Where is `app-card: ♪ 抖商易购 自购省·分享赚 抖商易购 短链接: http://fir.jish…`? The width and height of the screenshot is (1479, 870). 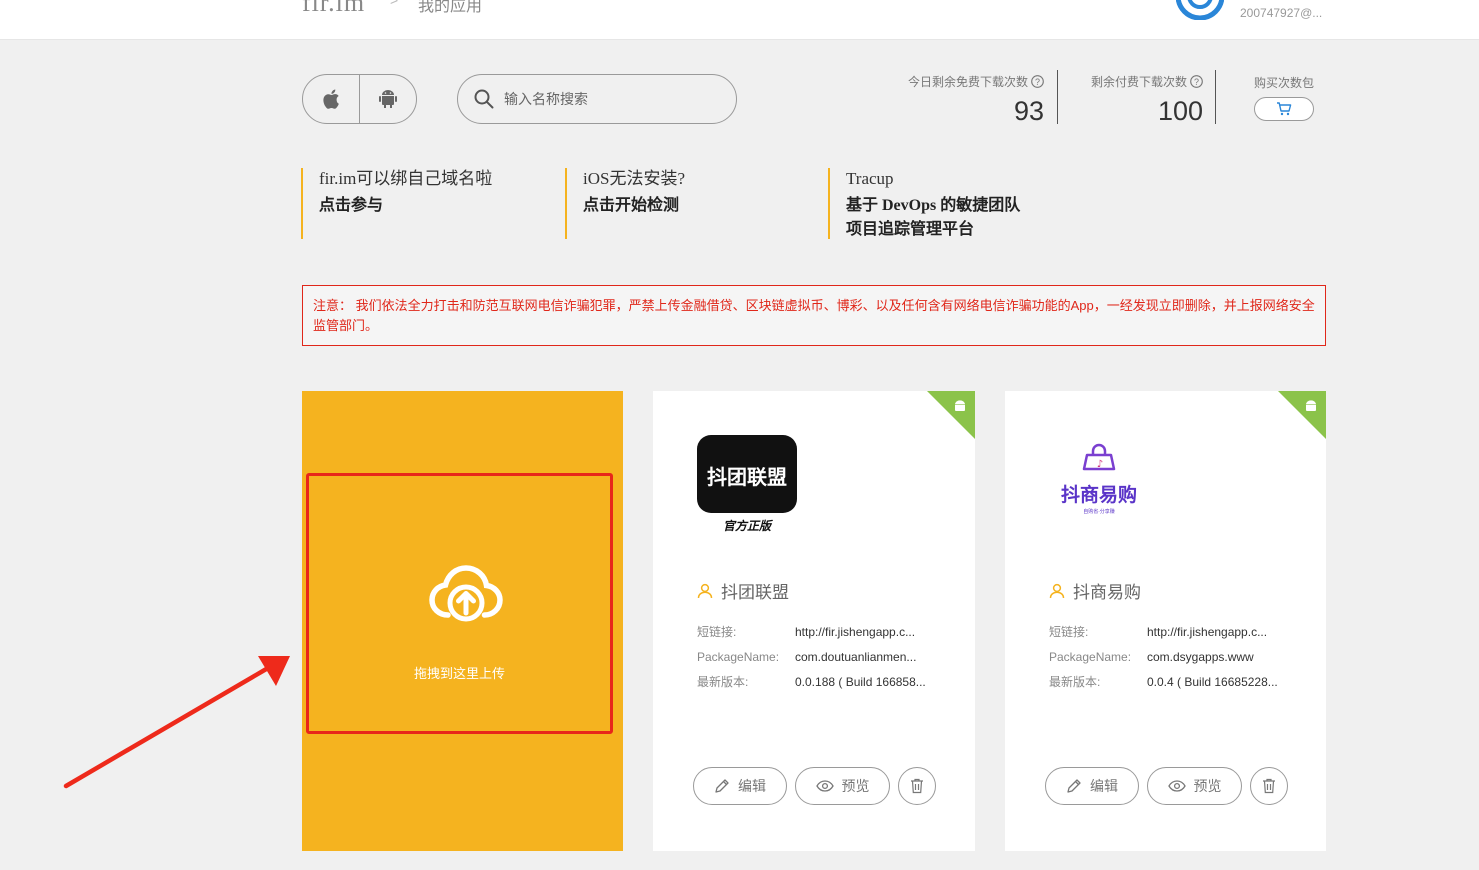
app-card: ♪ 抖商易购 自购省·分享赚 抖商易购 短链接: http://fir.jish… is located at coordinates (1165, 621).